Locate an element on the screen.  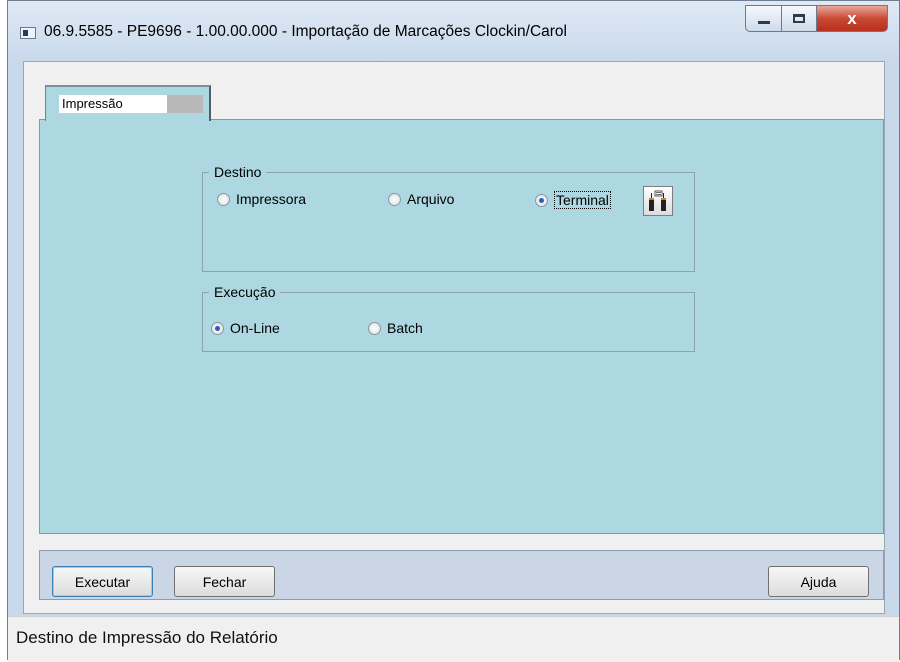
radio-terminal-label: Terminal is located at coordinates (582, 200).